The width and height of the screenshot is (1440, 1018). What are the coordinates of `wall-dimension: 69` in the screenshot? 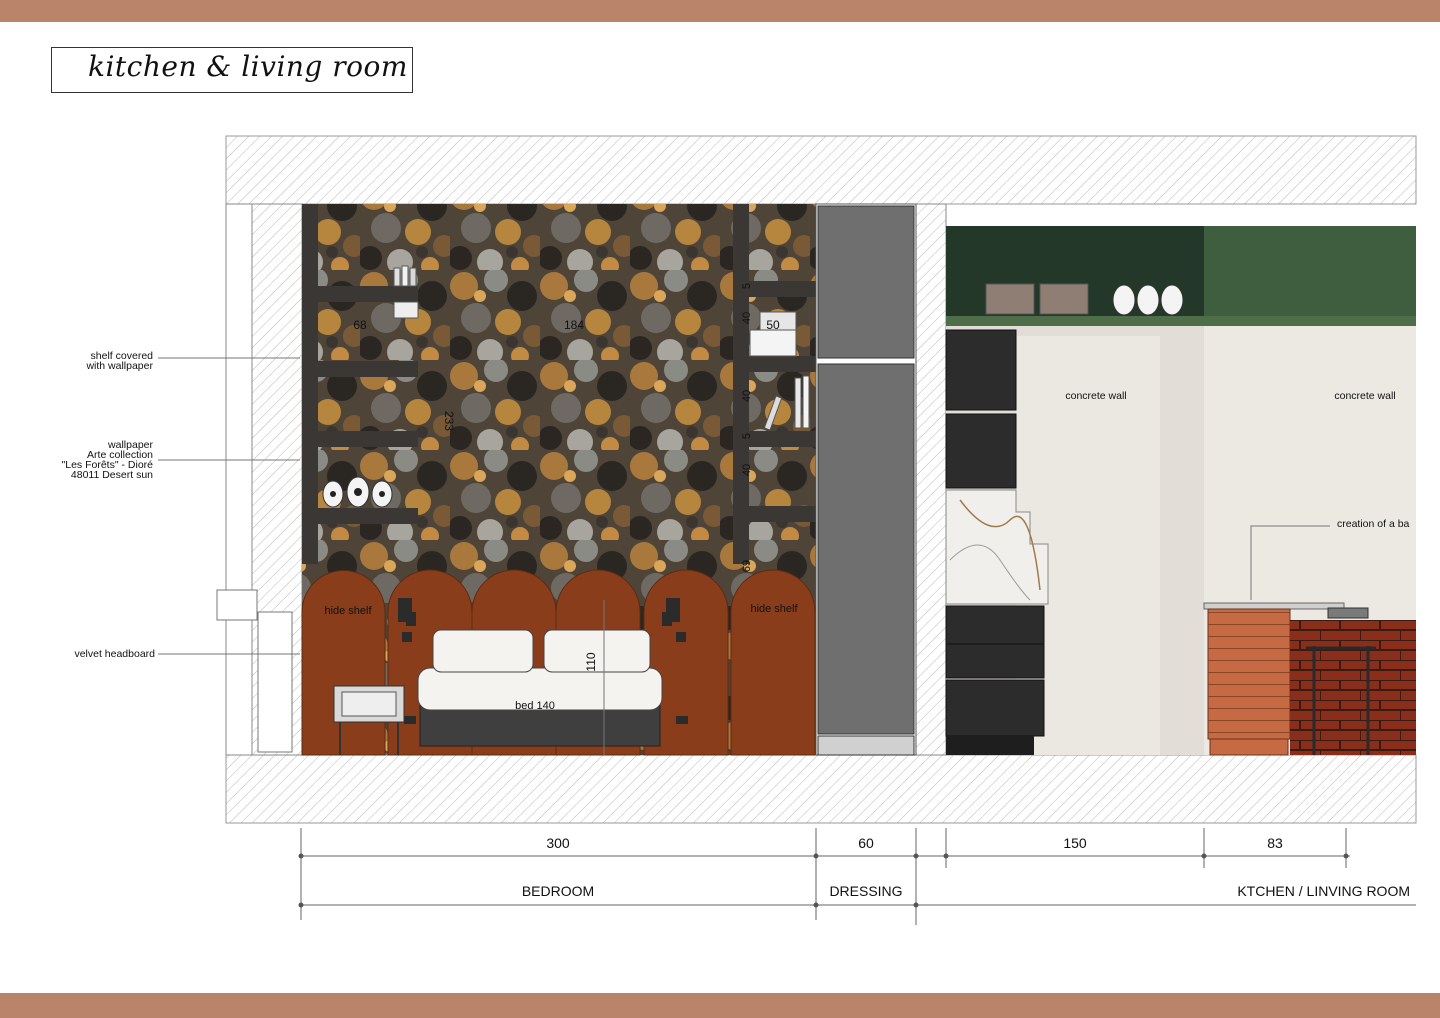 It's located at (747, 566).